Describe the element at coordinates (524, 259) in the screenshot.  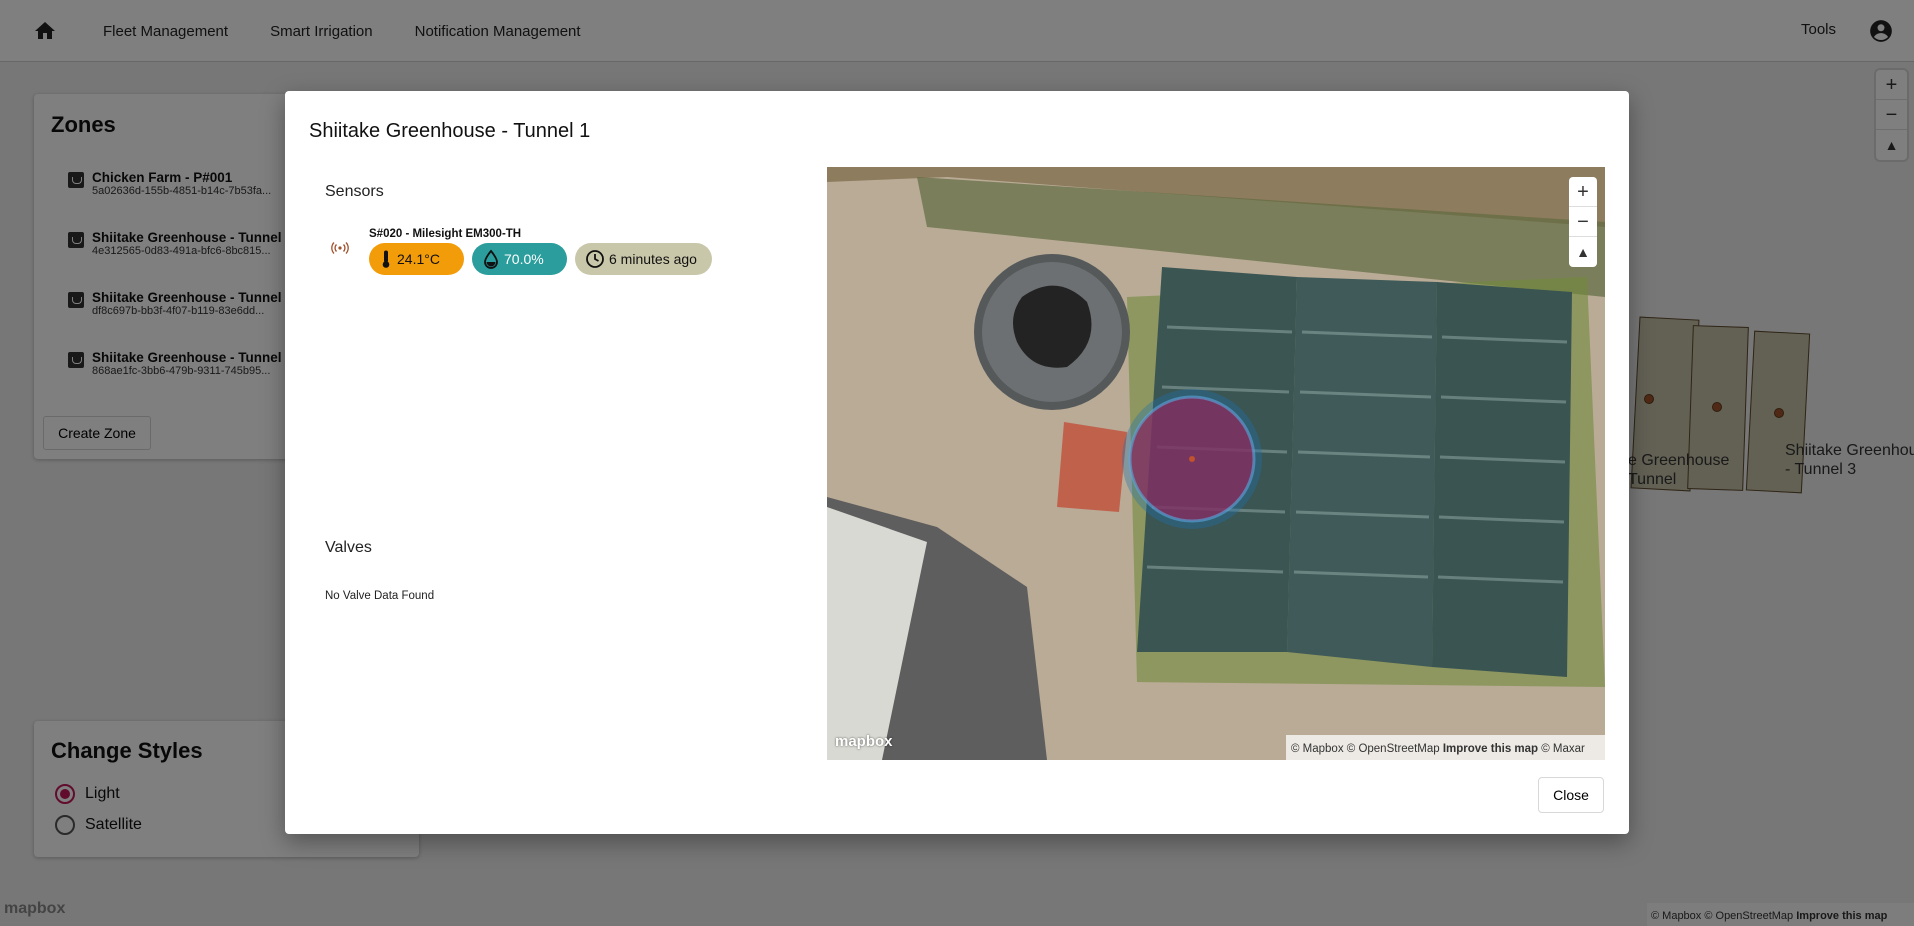
I see `humidity-value: 70.0%` at that location.